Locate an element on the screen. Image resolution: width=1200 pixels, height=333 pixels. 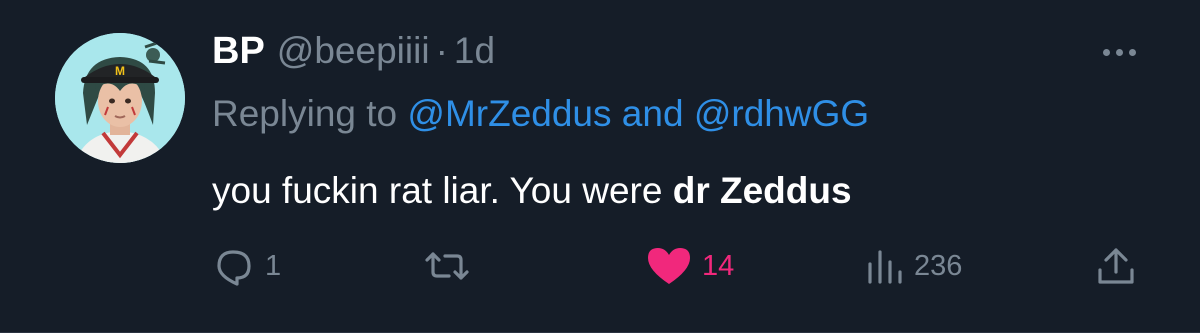
views-icon is located at coordinates (885, 267).